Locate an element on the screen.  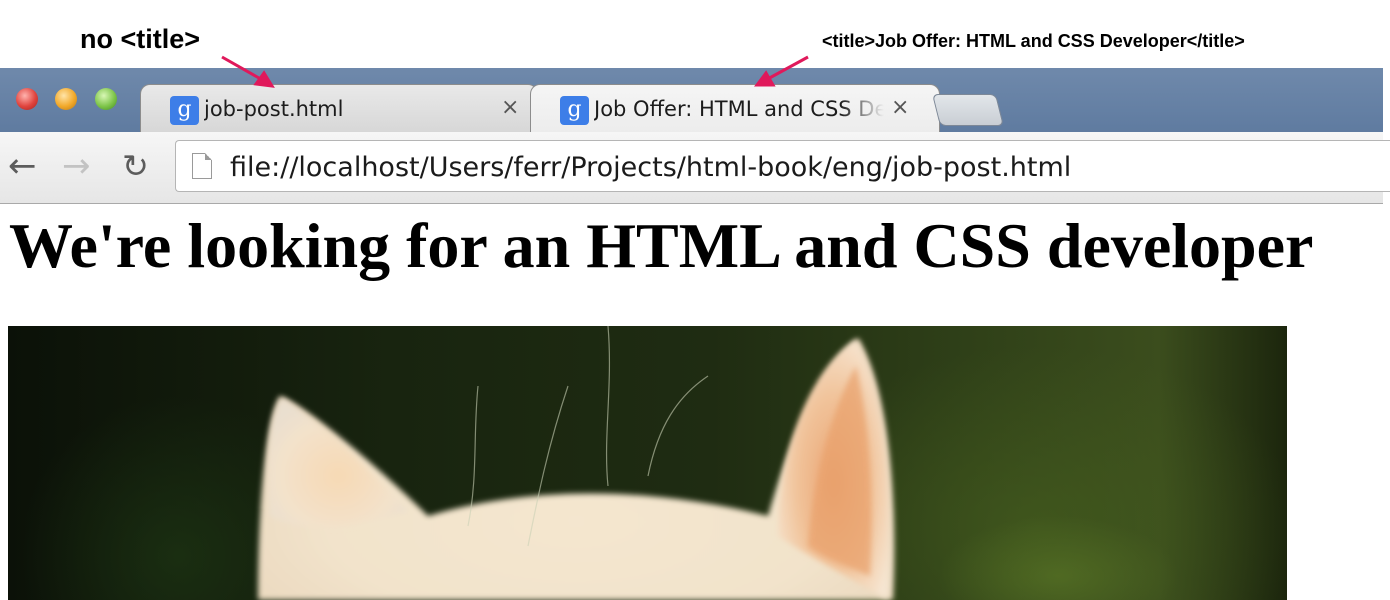
tab-job-offer: g Job Offer: HTML and CSS Developer × is located at coordinates (735, 109).